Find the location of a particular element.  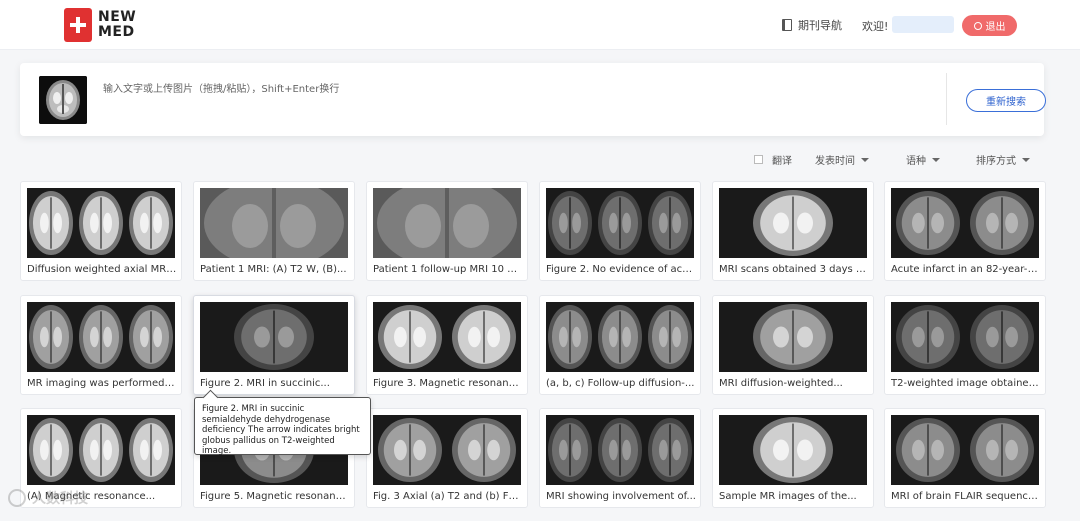

top-header: NEW MED 期刊导航 欢迎! 退出 is located at coordinates (540, 25).